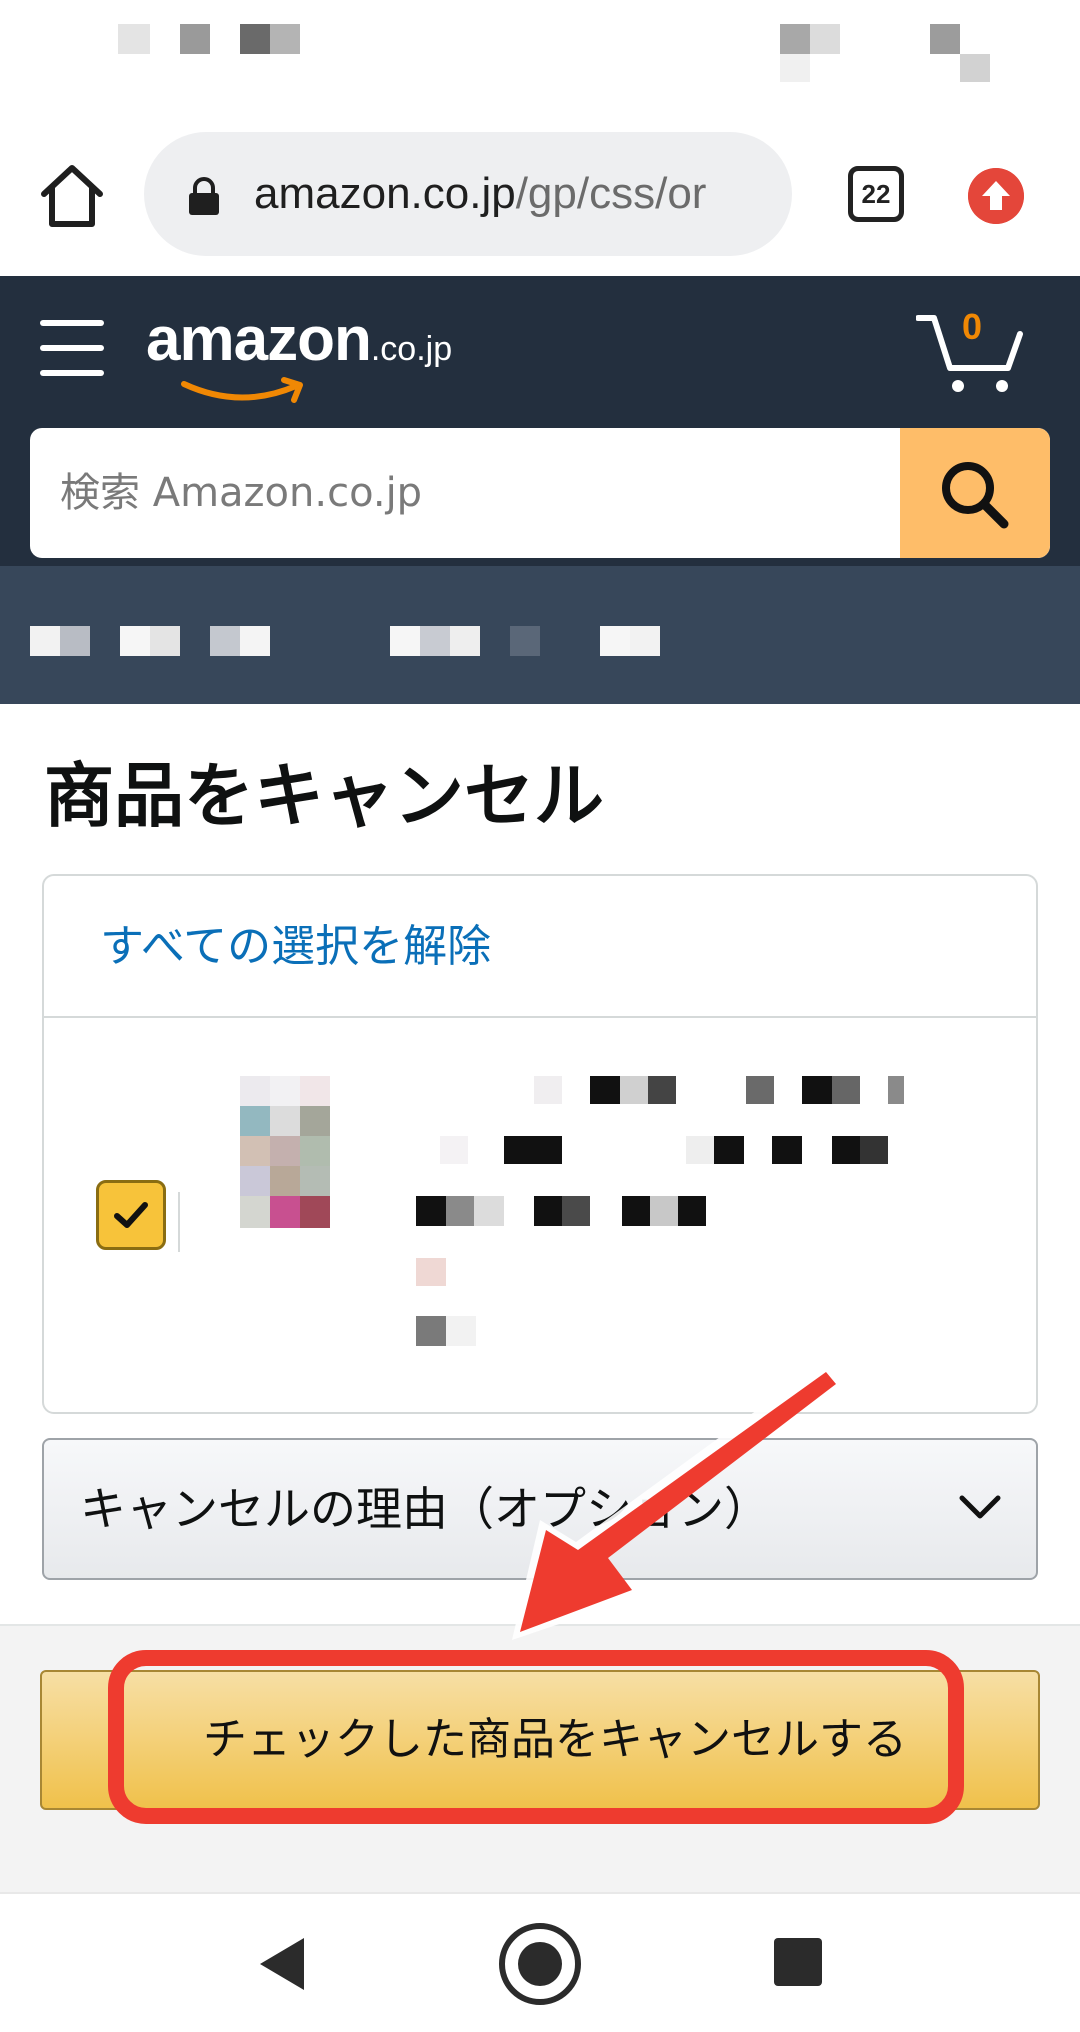  What do you see at coordinates (980, 1507) in the screenshot?
I see `chevron-down-icon` at bounding box center [980, 1507].